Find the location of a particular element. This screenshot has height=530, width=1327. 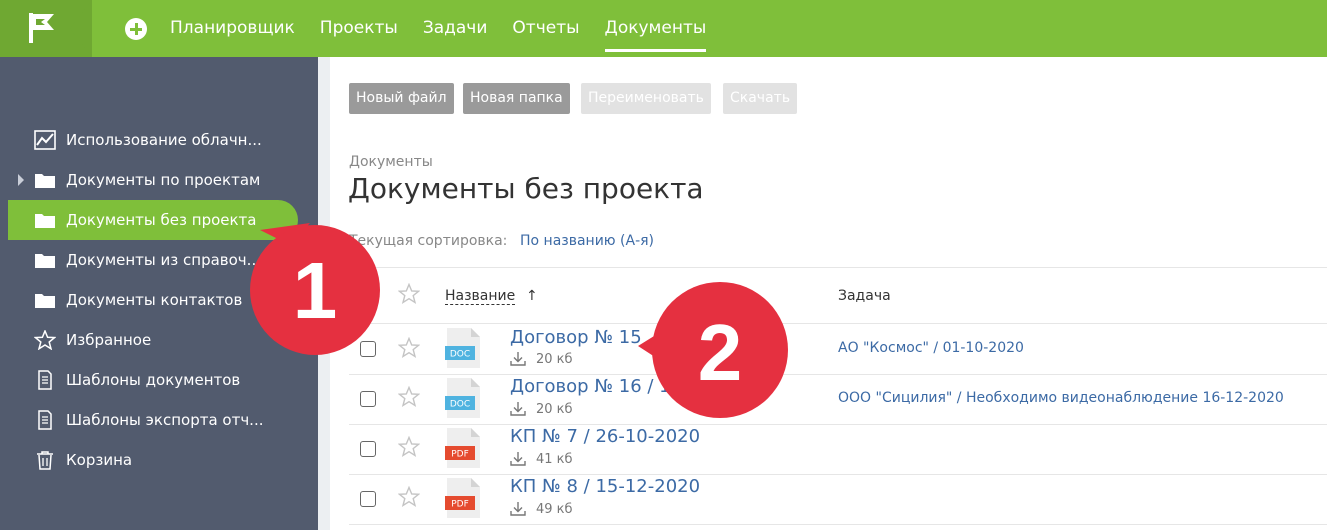

callout-1-badge: 1 is located at coordinates (315, 289).